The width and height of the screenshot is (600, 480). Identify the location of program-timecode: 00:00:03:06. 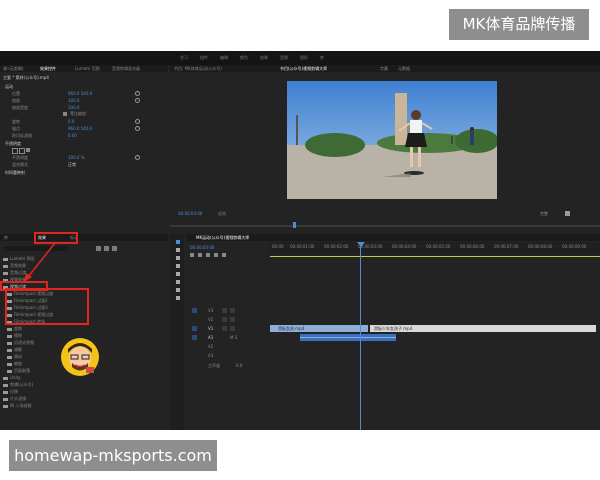
(190, 213).